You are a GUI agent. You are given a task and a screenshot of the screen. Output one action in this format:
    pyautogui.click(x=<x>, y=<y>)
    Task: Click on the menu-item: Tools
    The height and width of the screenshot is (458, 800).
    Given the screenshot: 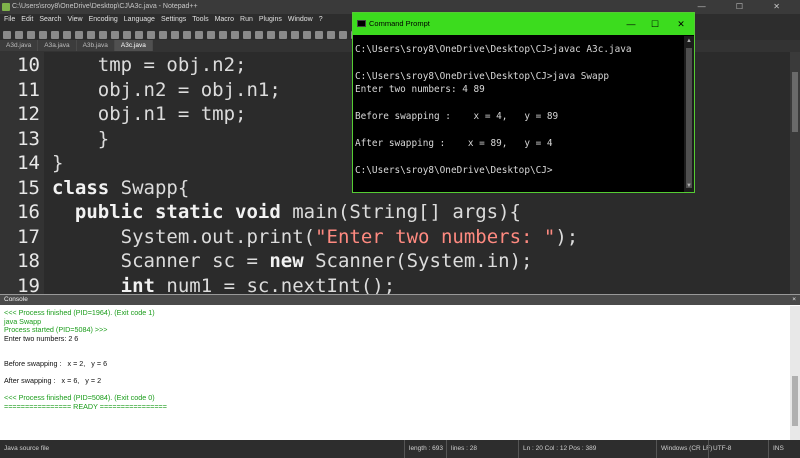 What is the action you would take?
    pyautogui.click(x=200, y=19)
    